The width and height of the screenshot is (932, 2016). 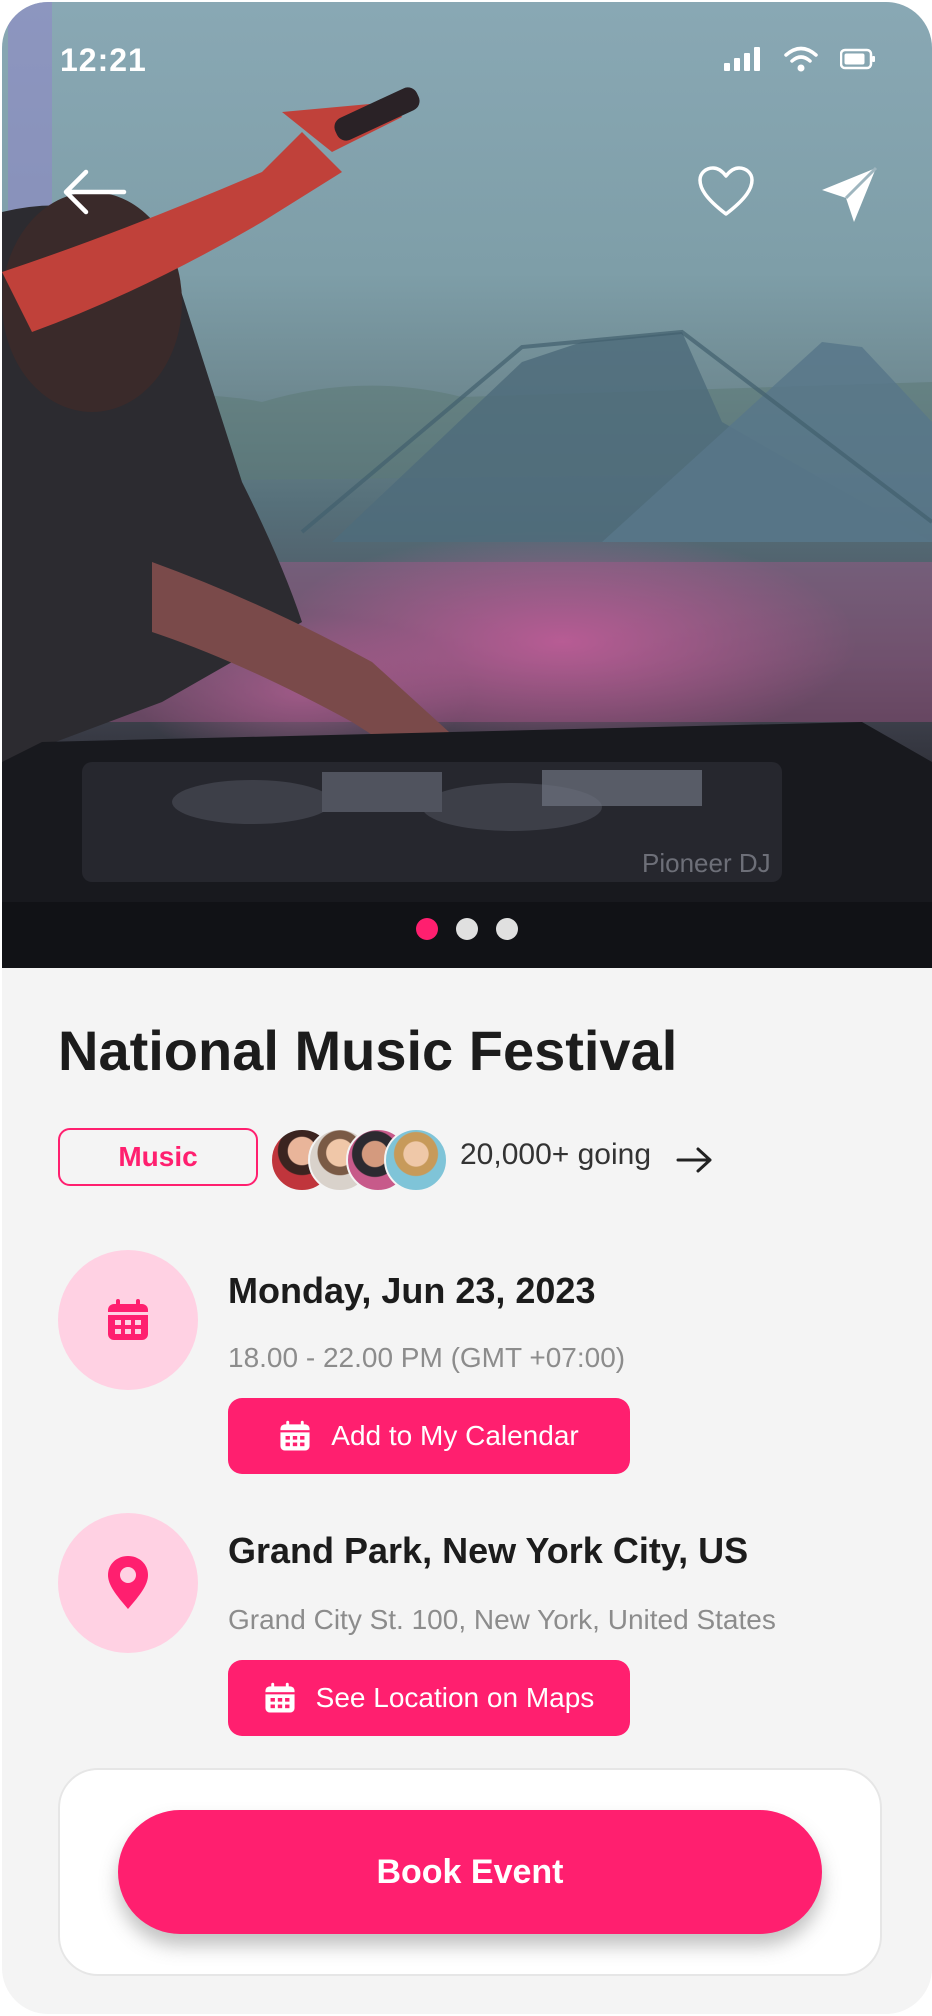 I want to click on see-location-button: See Location on Maps, so click(x=429, y=1698).